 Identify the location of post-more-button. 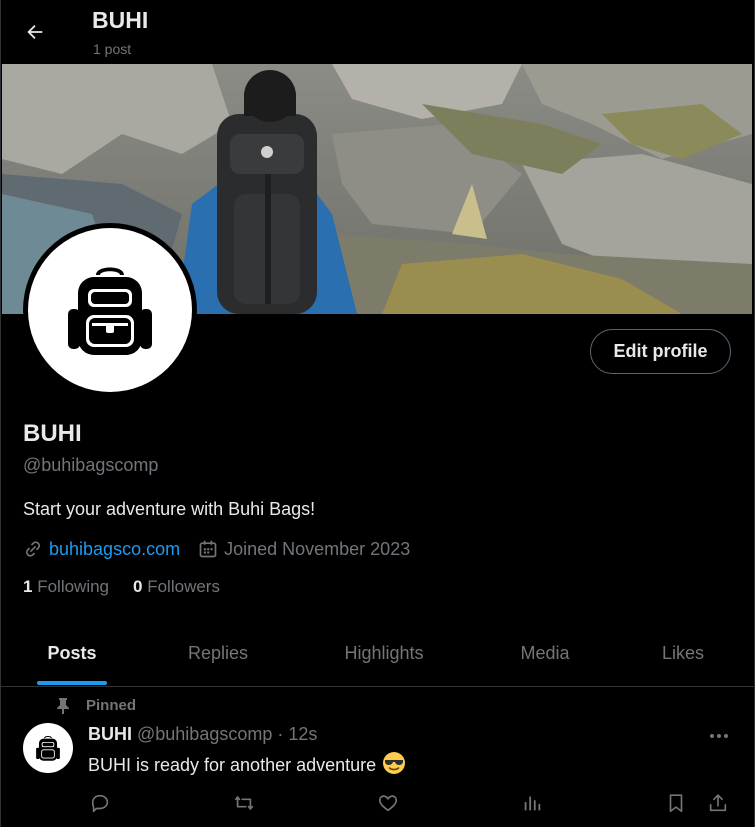
(719, 736).